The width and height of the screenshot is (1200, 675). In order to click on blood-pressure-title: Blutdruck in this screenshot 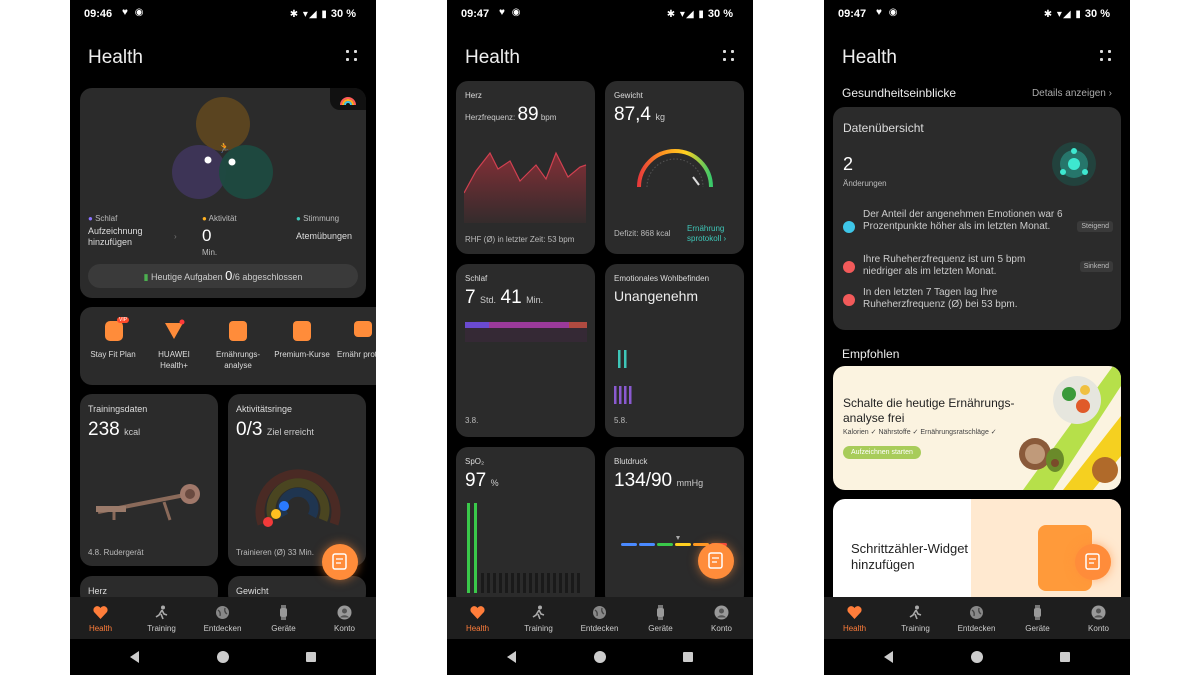, I will do `click(631, 461)`.